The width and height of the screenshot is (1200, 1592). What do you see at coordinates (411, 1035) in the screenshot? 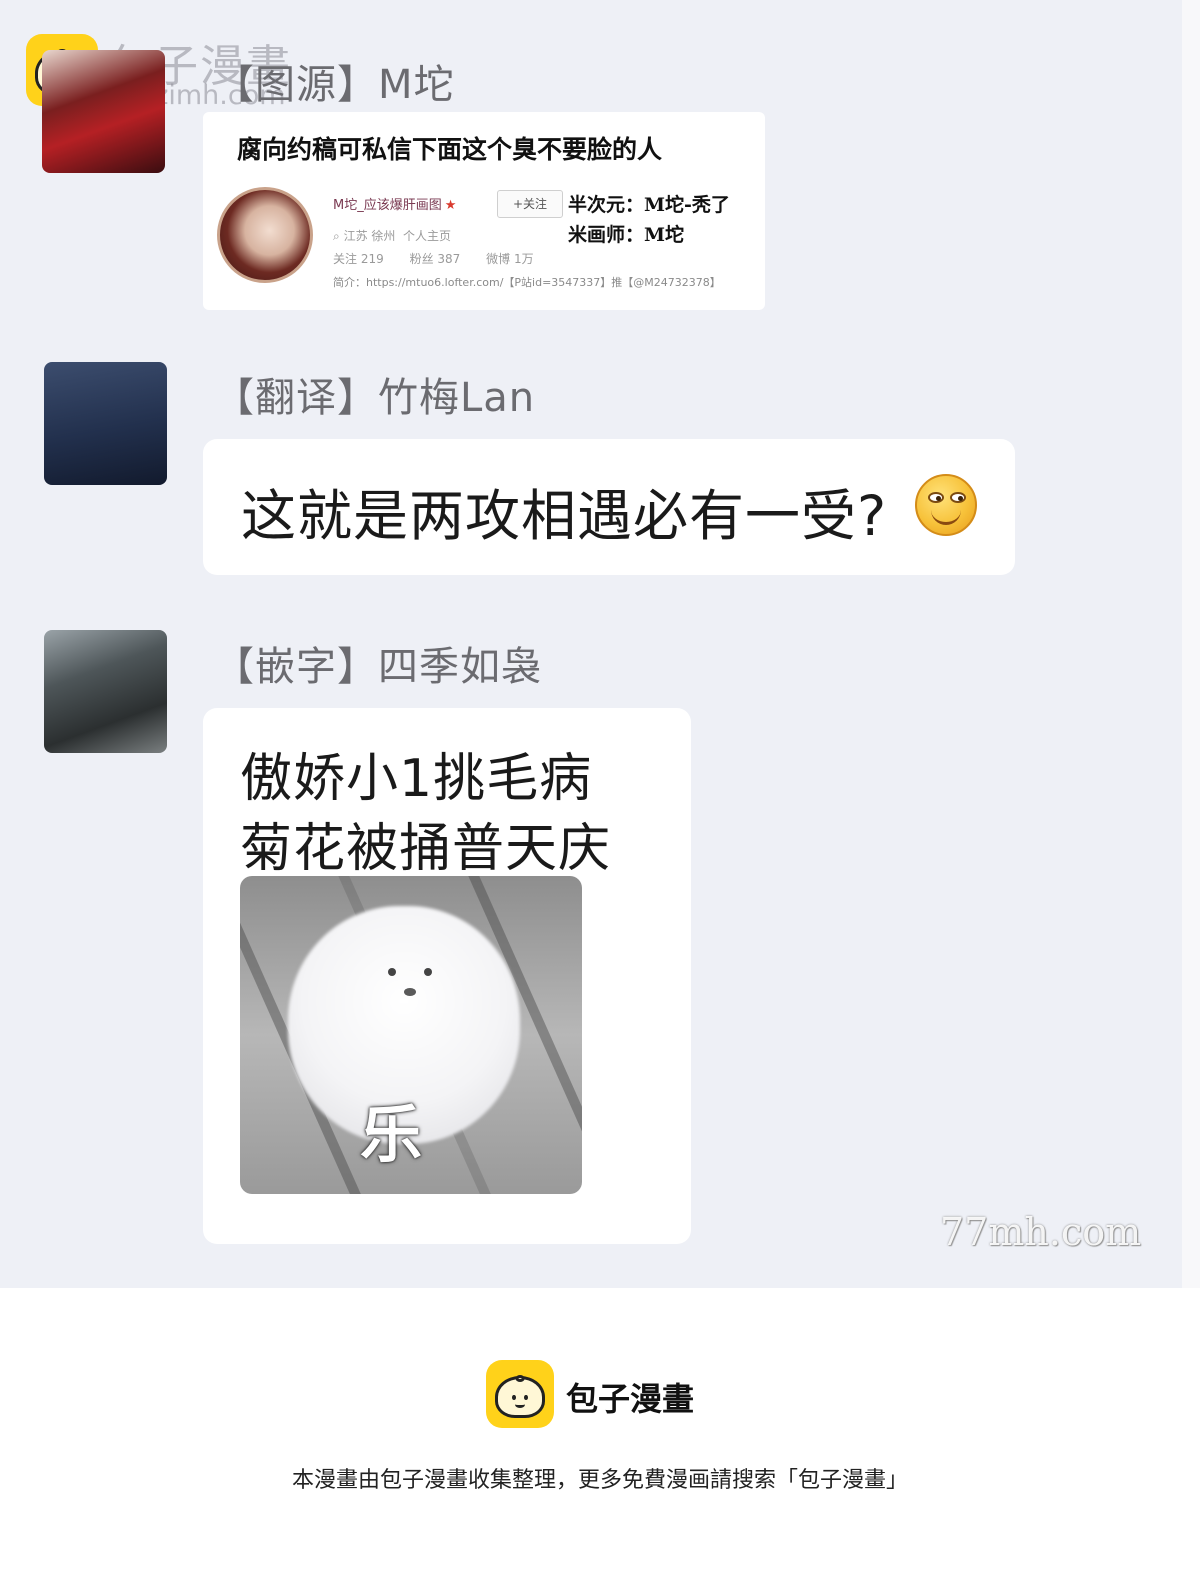
I see `dog-sticker-image: 乐` at bounding box center [411, 1035].